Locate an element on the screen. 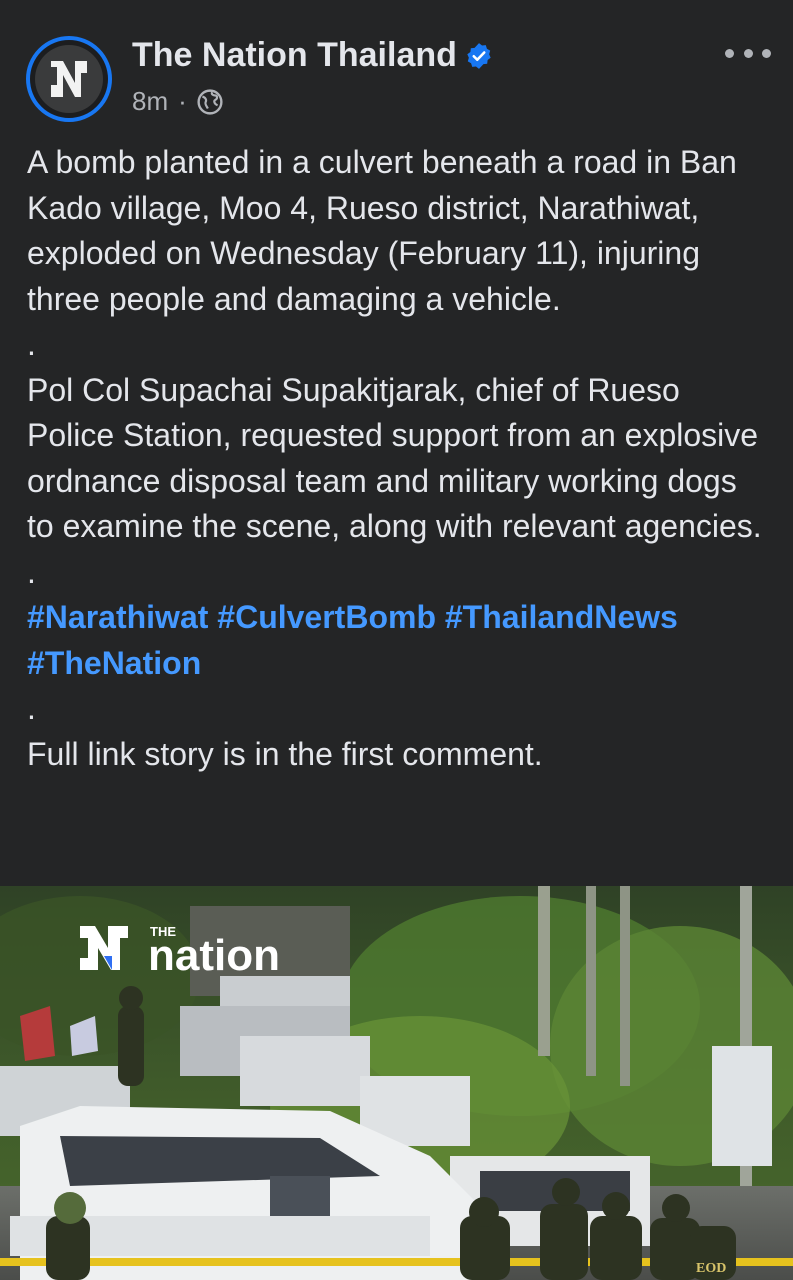 Image resolution: width=793 pixels, height=1280 pixels. post-header: The Nation Thailand 8m · is located at coordinates (396, 65).